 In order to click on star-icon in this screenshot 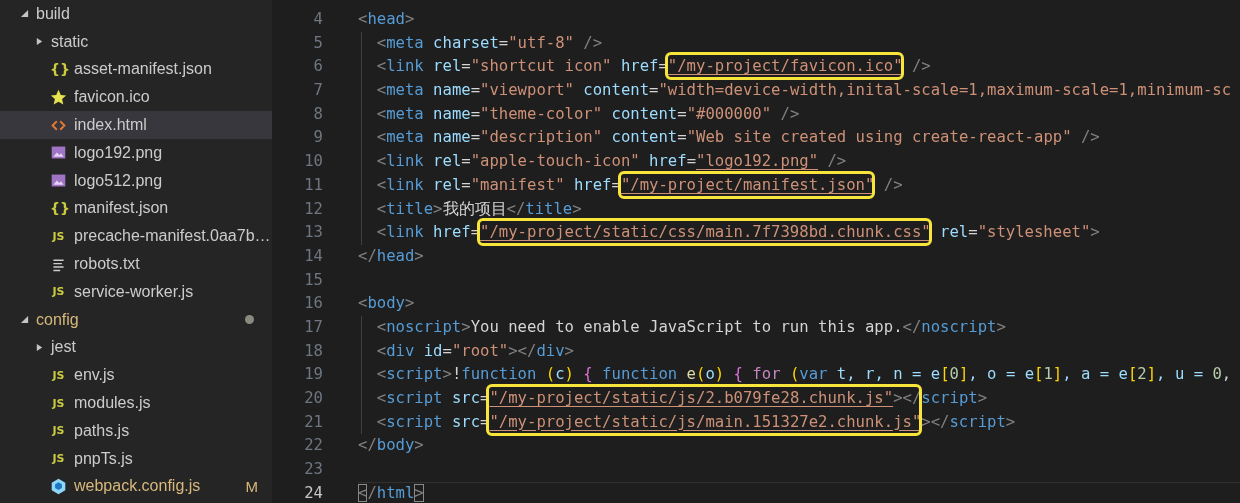, I will do `click(58, 97)`.